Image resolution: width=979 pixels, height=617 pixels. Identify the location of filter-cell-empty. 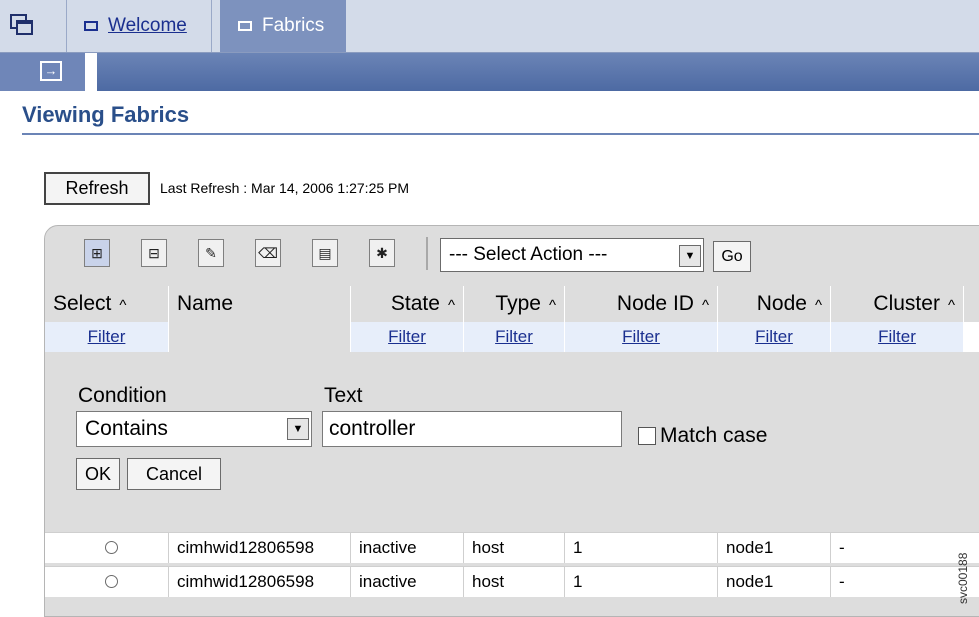
(260, 337).